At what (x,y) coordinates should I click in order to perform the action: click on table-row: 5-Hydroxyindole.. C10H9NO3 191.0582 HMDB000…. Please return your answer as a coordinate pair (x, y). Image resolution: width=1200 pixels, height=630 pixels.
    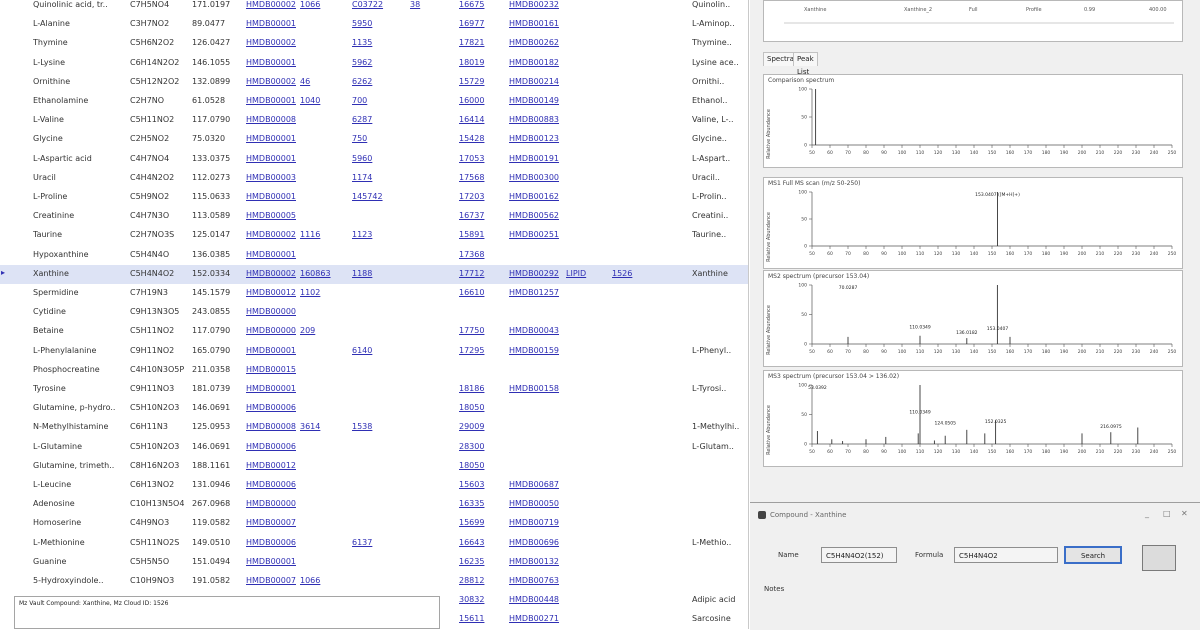
    Looking at the image, I should click on (374, 581).